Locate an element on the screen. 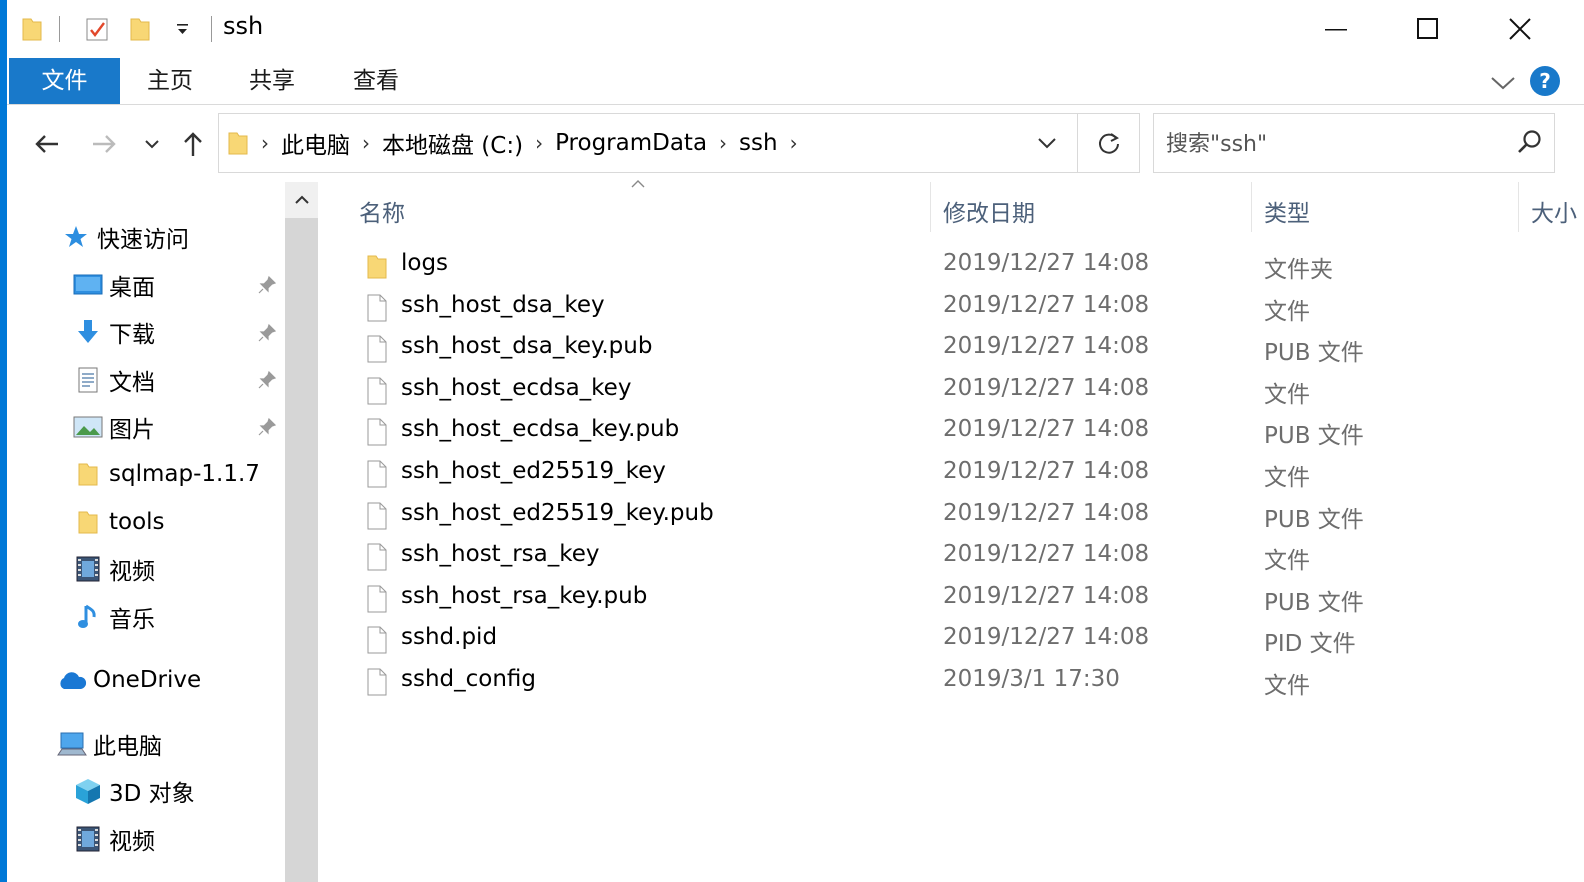 The width and height of the screenshot is (1584, 882). nav-item-sqlmap: sqlmap-1.1.7 is located at coordinates (166, 474).